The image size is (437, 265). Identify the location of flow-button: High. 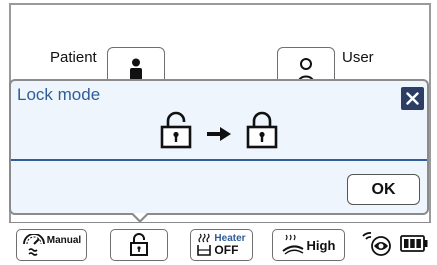
(308, 245).